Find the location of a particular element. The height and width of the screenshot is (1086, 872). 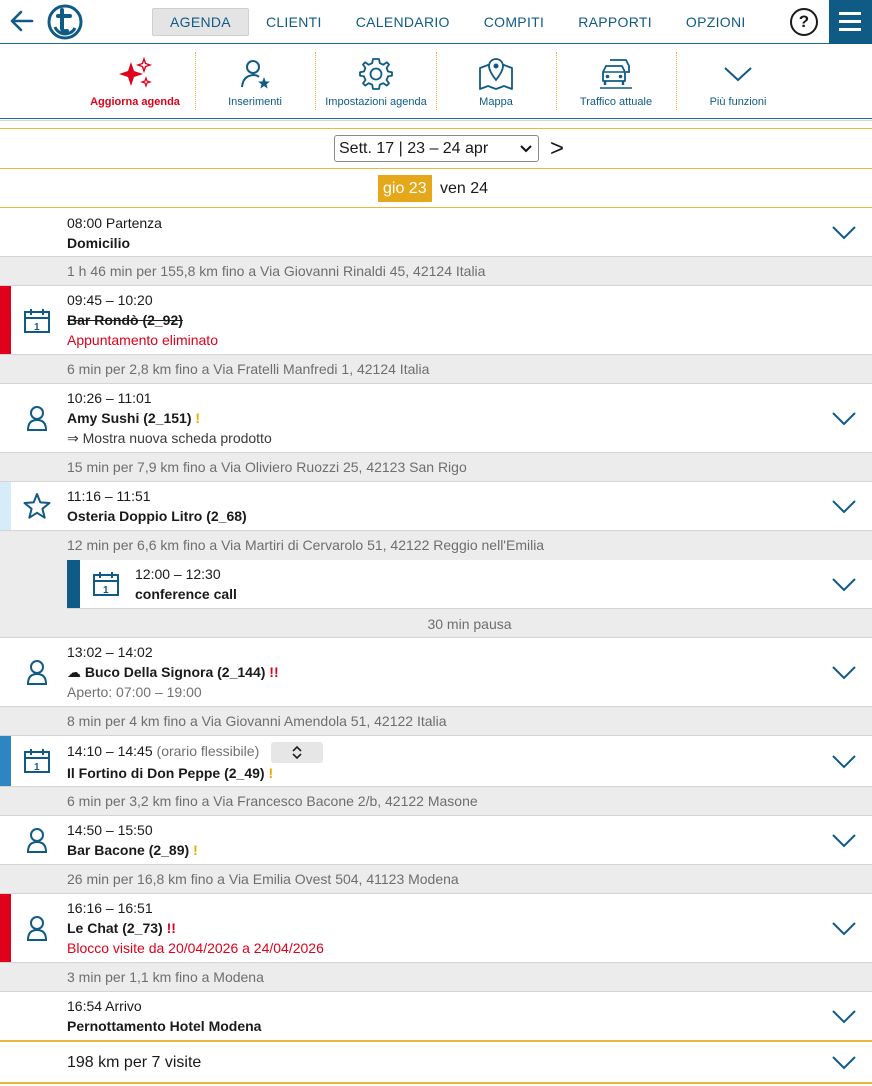

travel-info: 3 min per 1,1 km fino a Modena is located at coordinates (436, 977).